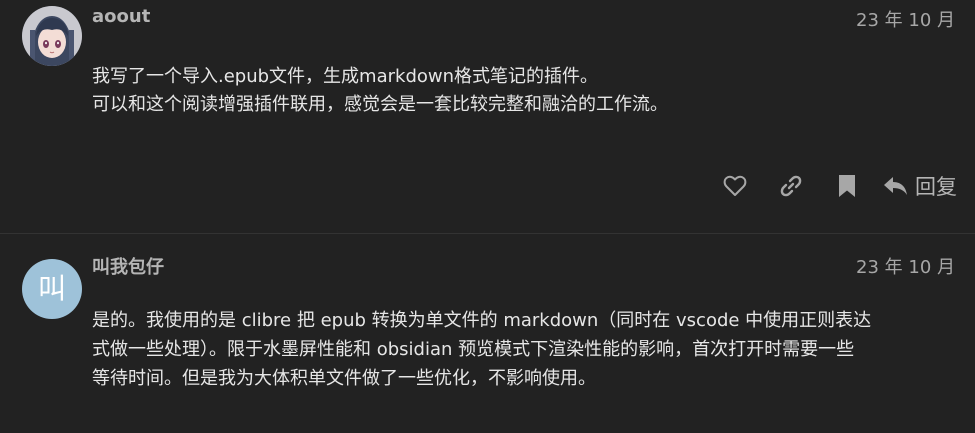 The height and width of the screenshot is (433, 975). I want to click on like-button, so click(735, 186).